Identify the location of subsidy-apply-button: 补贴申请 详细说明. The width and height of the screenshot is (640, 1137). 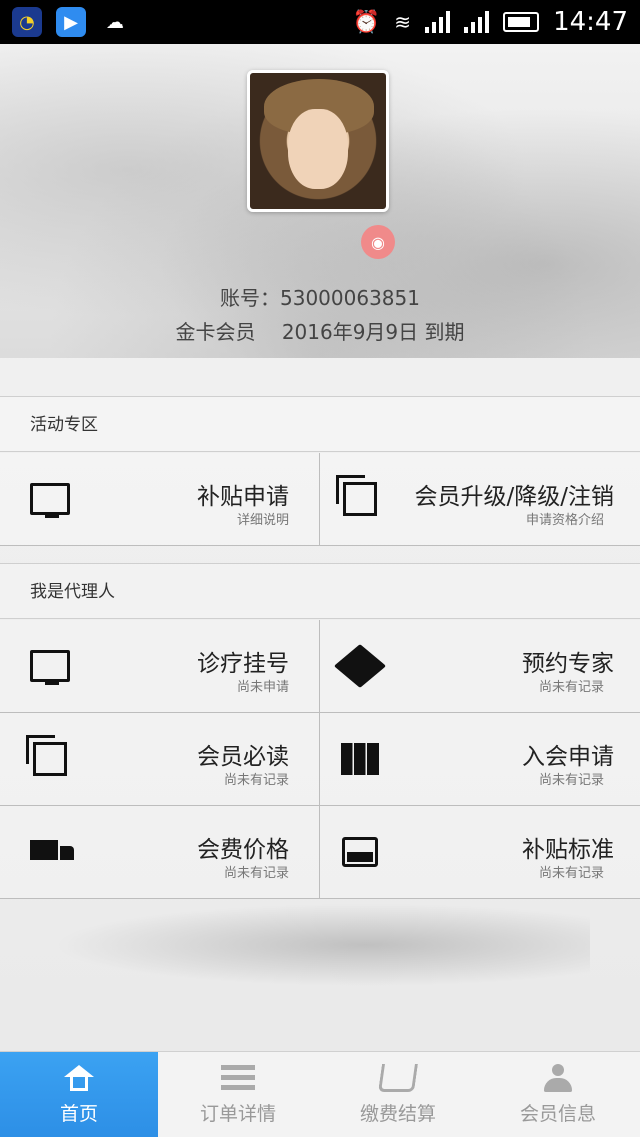
(160, 499).